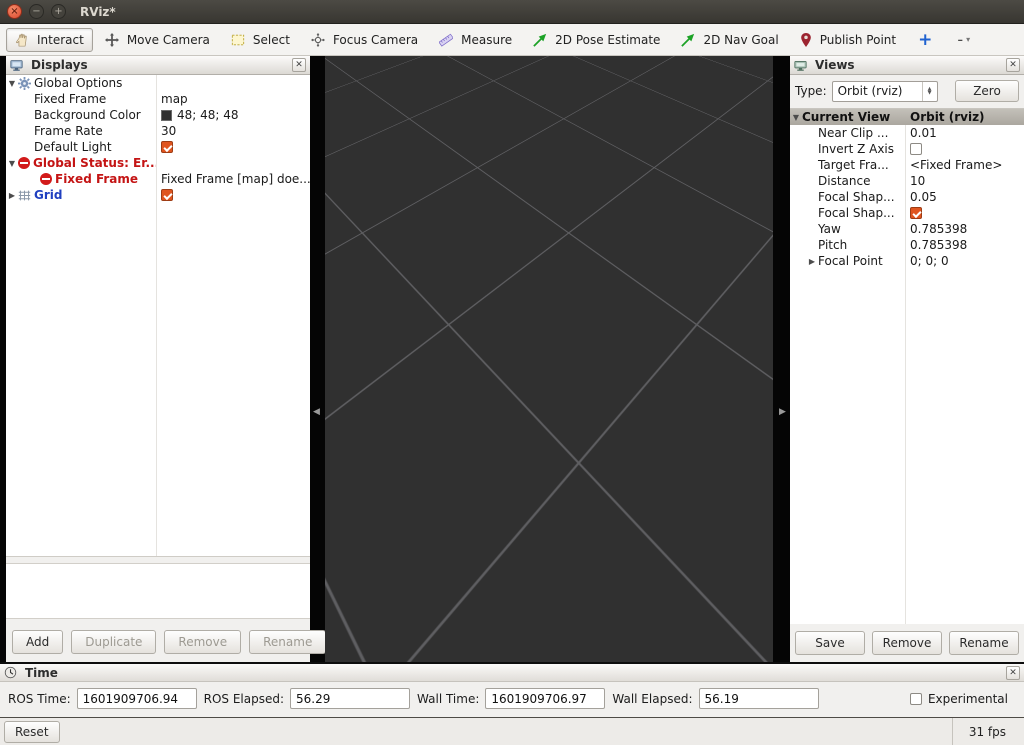  I want to click on spinner-arrows-icon: ▲ ▼, so click(929, 91).